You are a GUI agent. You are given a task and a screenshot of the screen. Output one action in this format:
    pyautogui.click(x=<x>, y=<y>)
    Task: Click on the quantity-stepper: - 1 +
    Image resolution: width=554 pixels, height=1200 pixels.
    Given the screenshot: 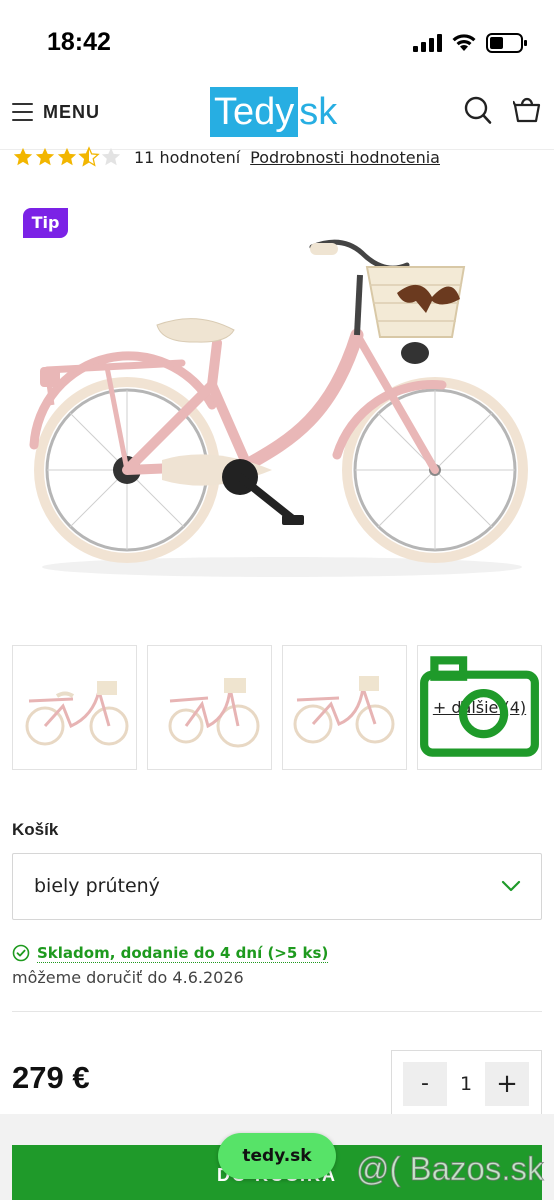 What is the action you would take?
    pyautogui.click(x=466, y=1082)
    